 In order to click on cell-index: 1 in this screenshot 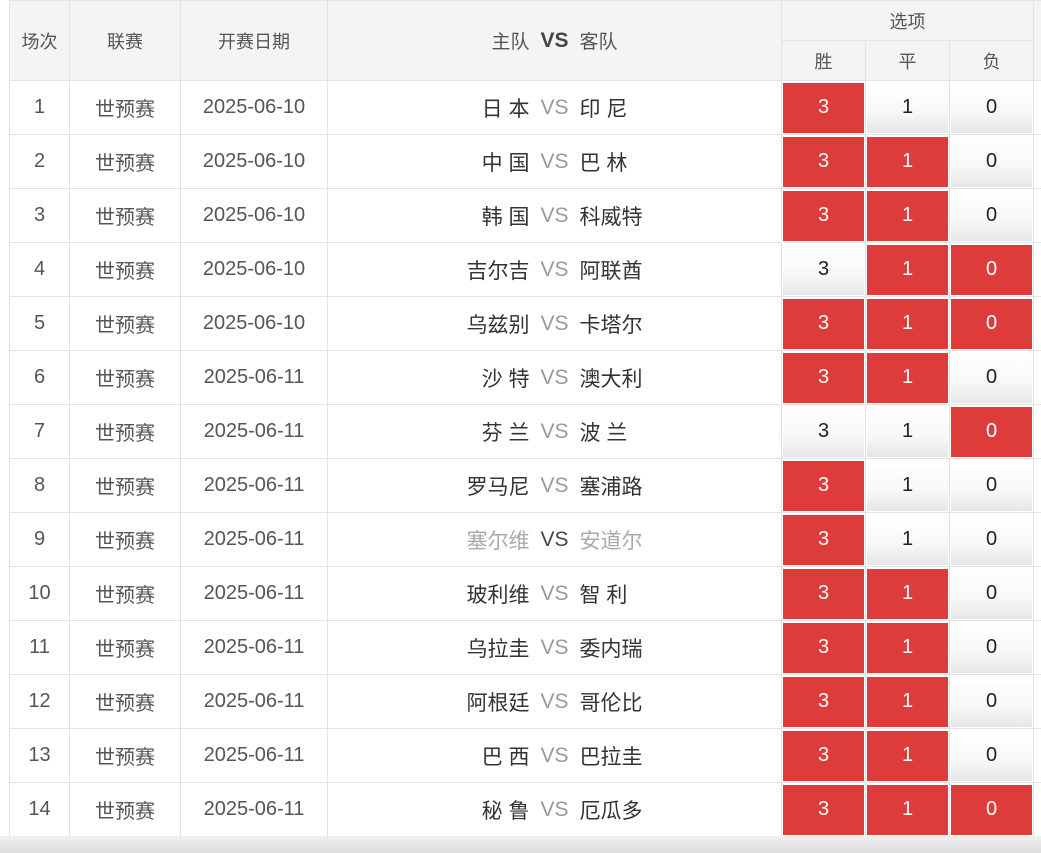, I will do `click(39, 107)`.